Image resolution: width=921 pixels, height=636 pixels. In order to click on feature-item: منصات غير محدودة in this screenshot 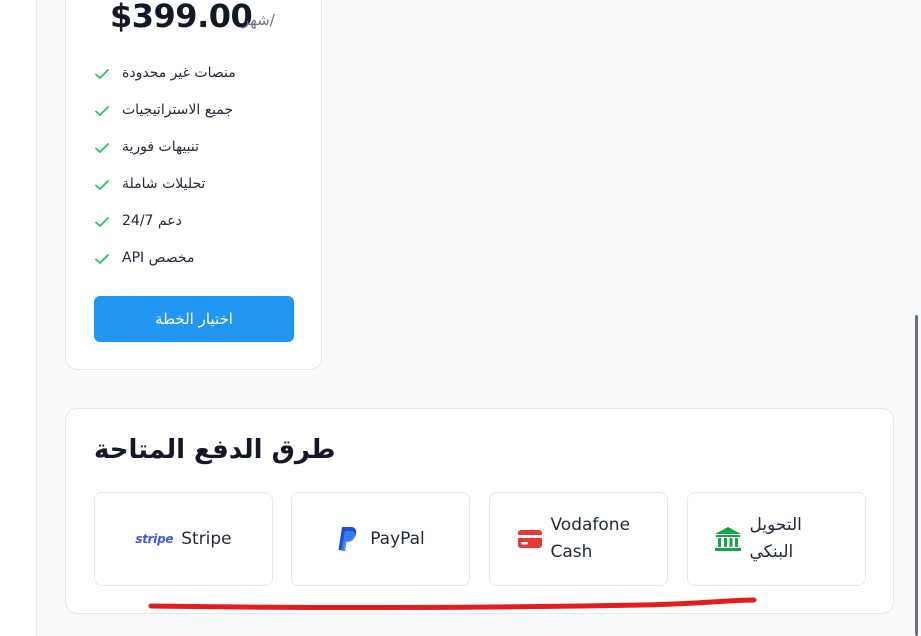, I will do `click(194, 75)`.